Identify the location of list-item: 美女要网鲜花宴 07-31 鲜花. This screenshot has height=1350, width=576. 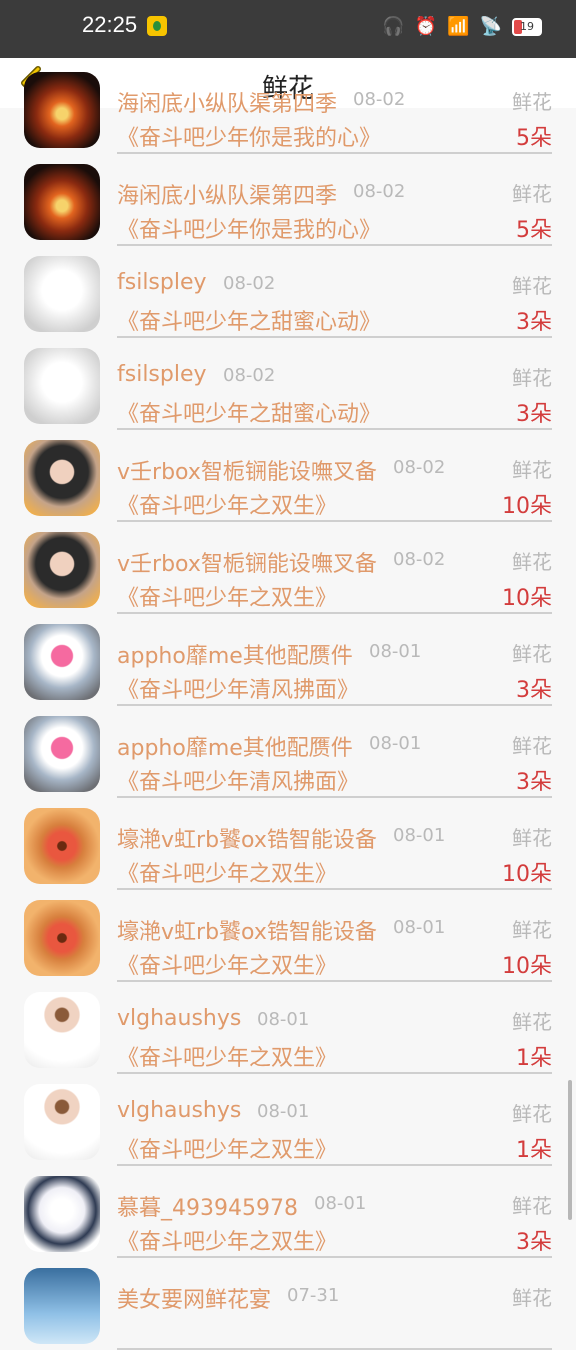
(288, 1304).